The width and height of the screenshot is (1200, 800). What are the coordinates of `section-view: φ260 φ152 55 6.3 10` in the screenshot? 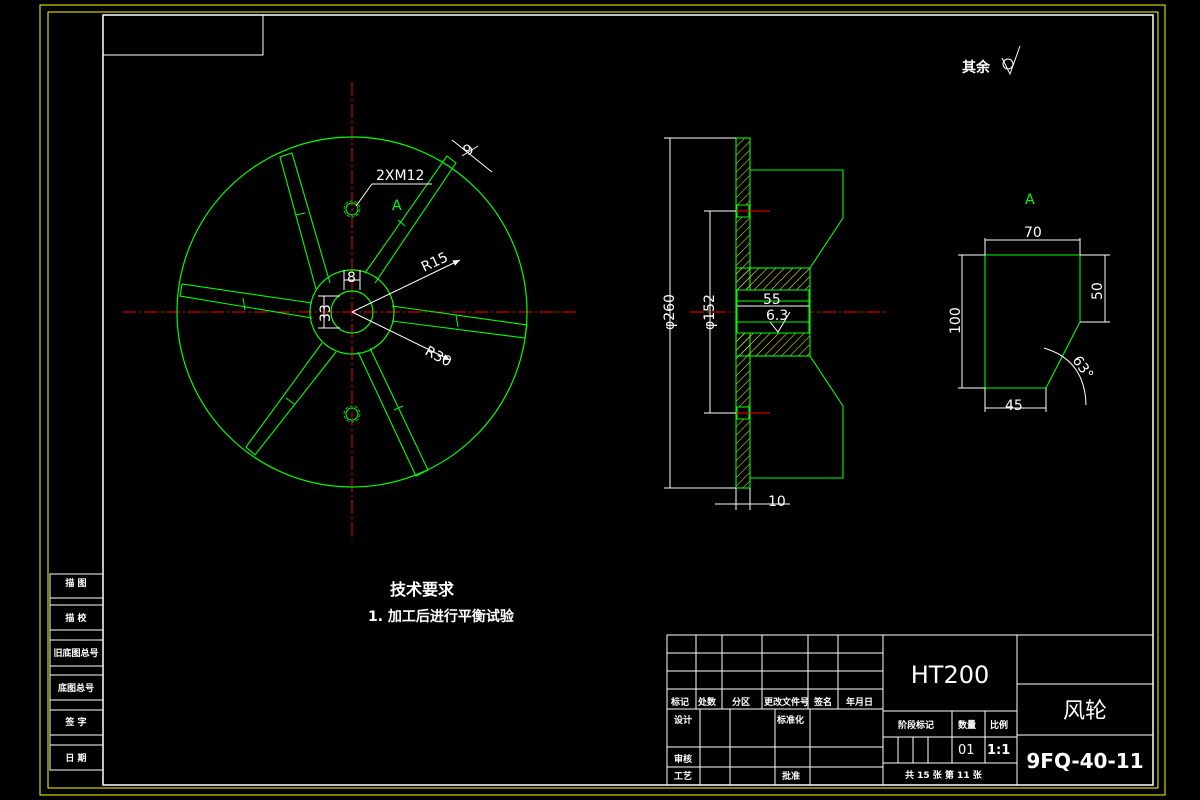 It's located at (773, 323).